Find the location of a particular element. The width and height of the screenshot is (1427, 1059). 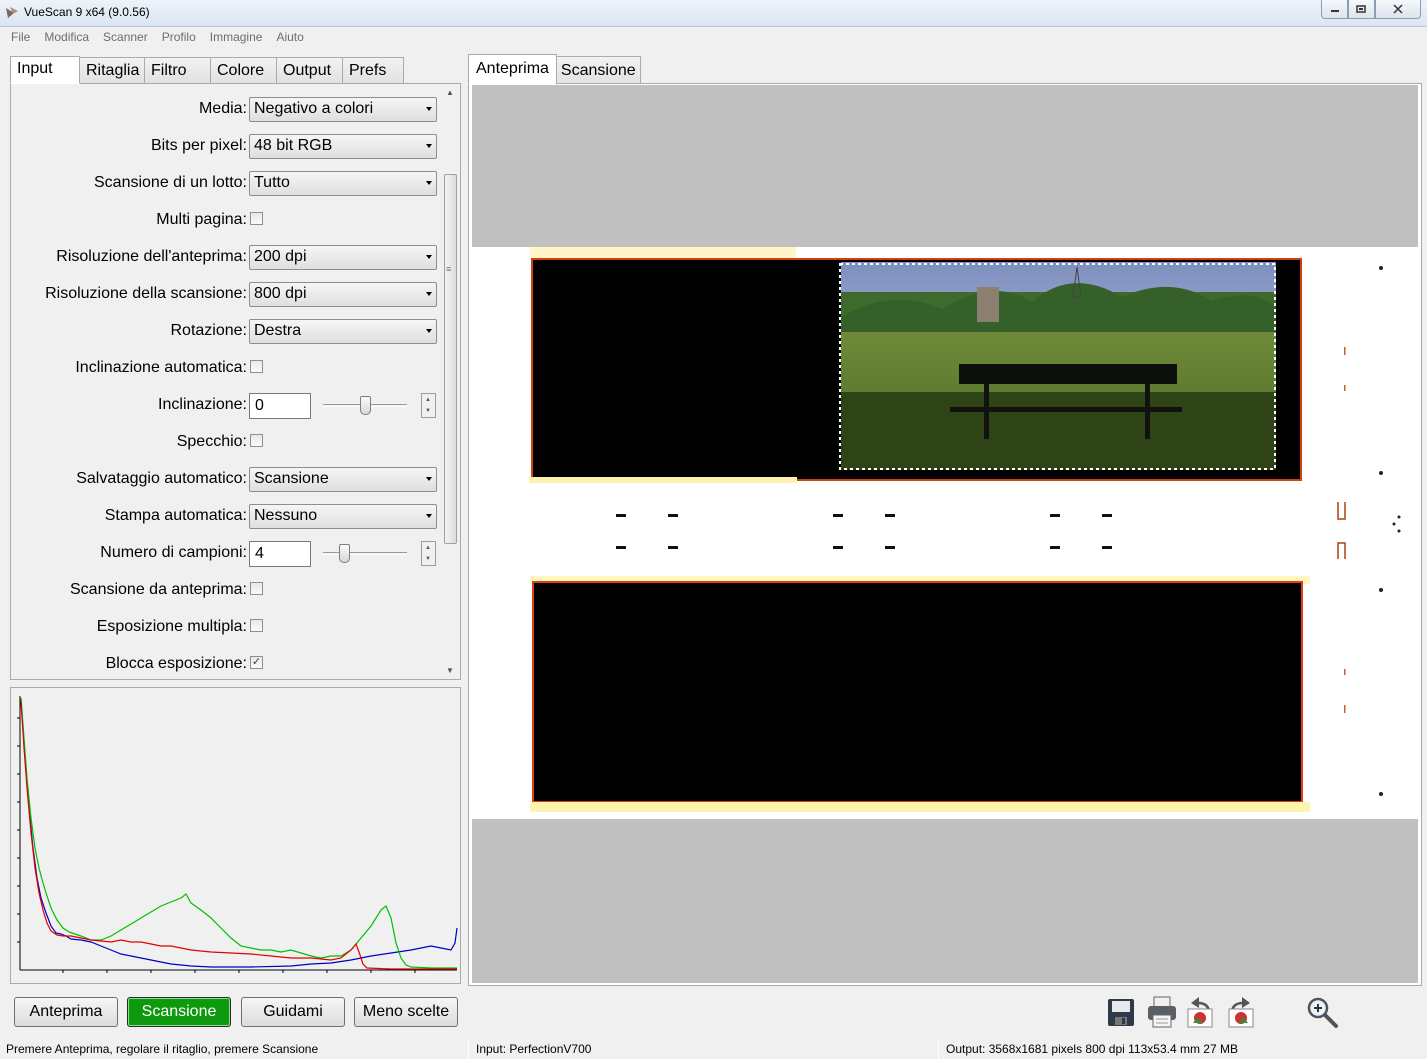

skew-spinner: ▲ ▼ is located at coordinates (428, 405).